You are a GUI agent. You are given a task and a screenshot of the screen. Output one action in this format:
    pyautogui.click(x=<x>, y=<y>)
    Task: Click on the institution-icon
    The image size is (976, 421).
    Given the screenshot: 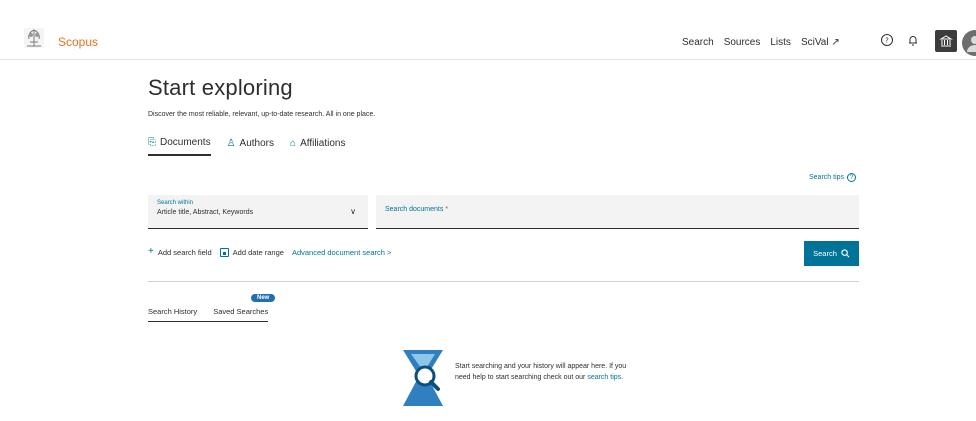 What is the action you would take?
    pyautogui.click(x=946, y=41)
    